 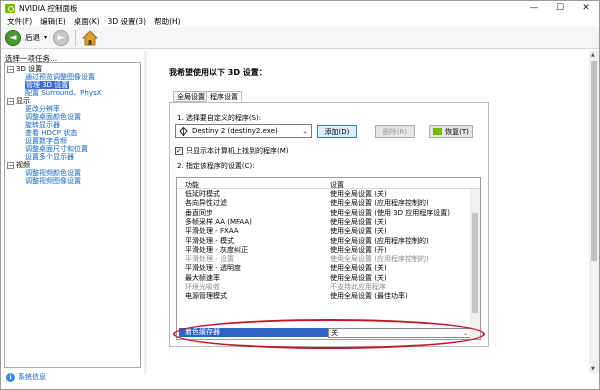 I want to click on close-button: ✕, so click(x=586, y=8).